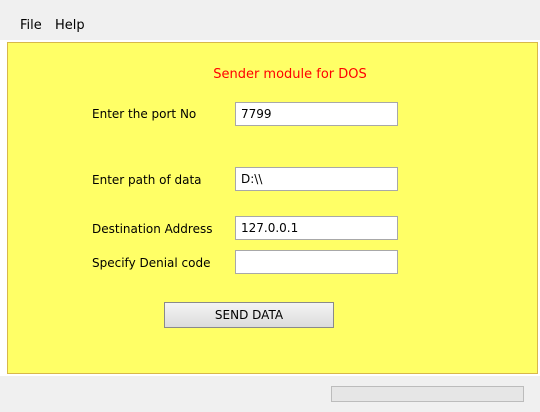 The height and width of the screenshot is (412, 540). Describe the element at coordinates (316, 114) in the screenshot. I see `port-input` at that location.